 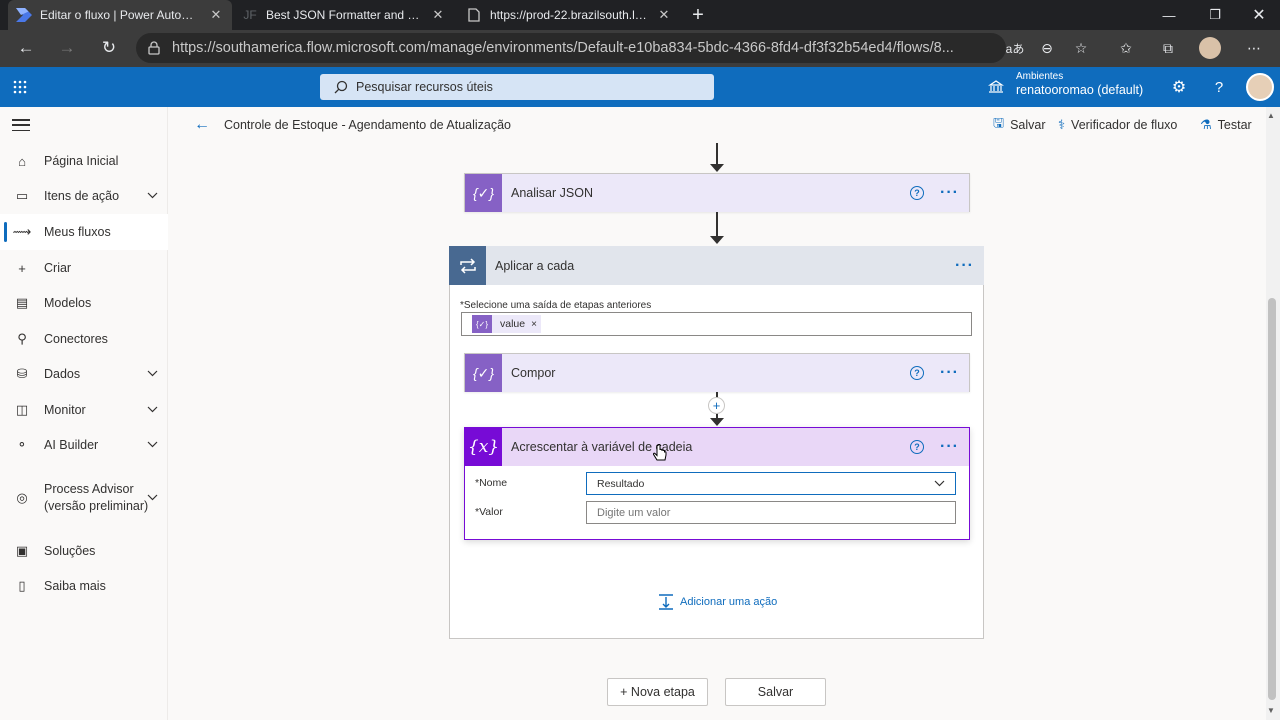 What do you see at coordinates (22, 373) in the screenshot?
I see `data-icon: ⛁` at bounding box center [22, 373].